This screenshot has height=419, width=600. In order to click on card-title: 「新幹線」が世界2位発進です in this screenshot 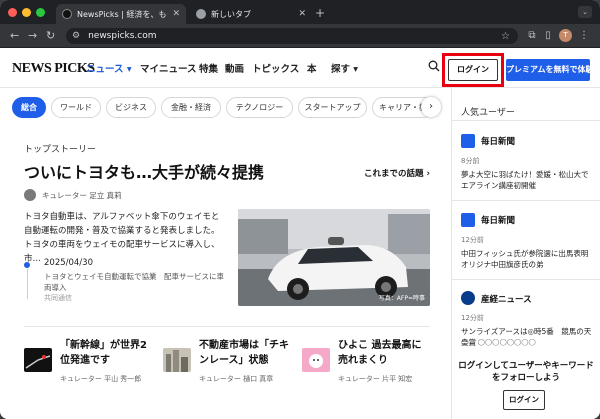, I will do `click(105, 353)`.